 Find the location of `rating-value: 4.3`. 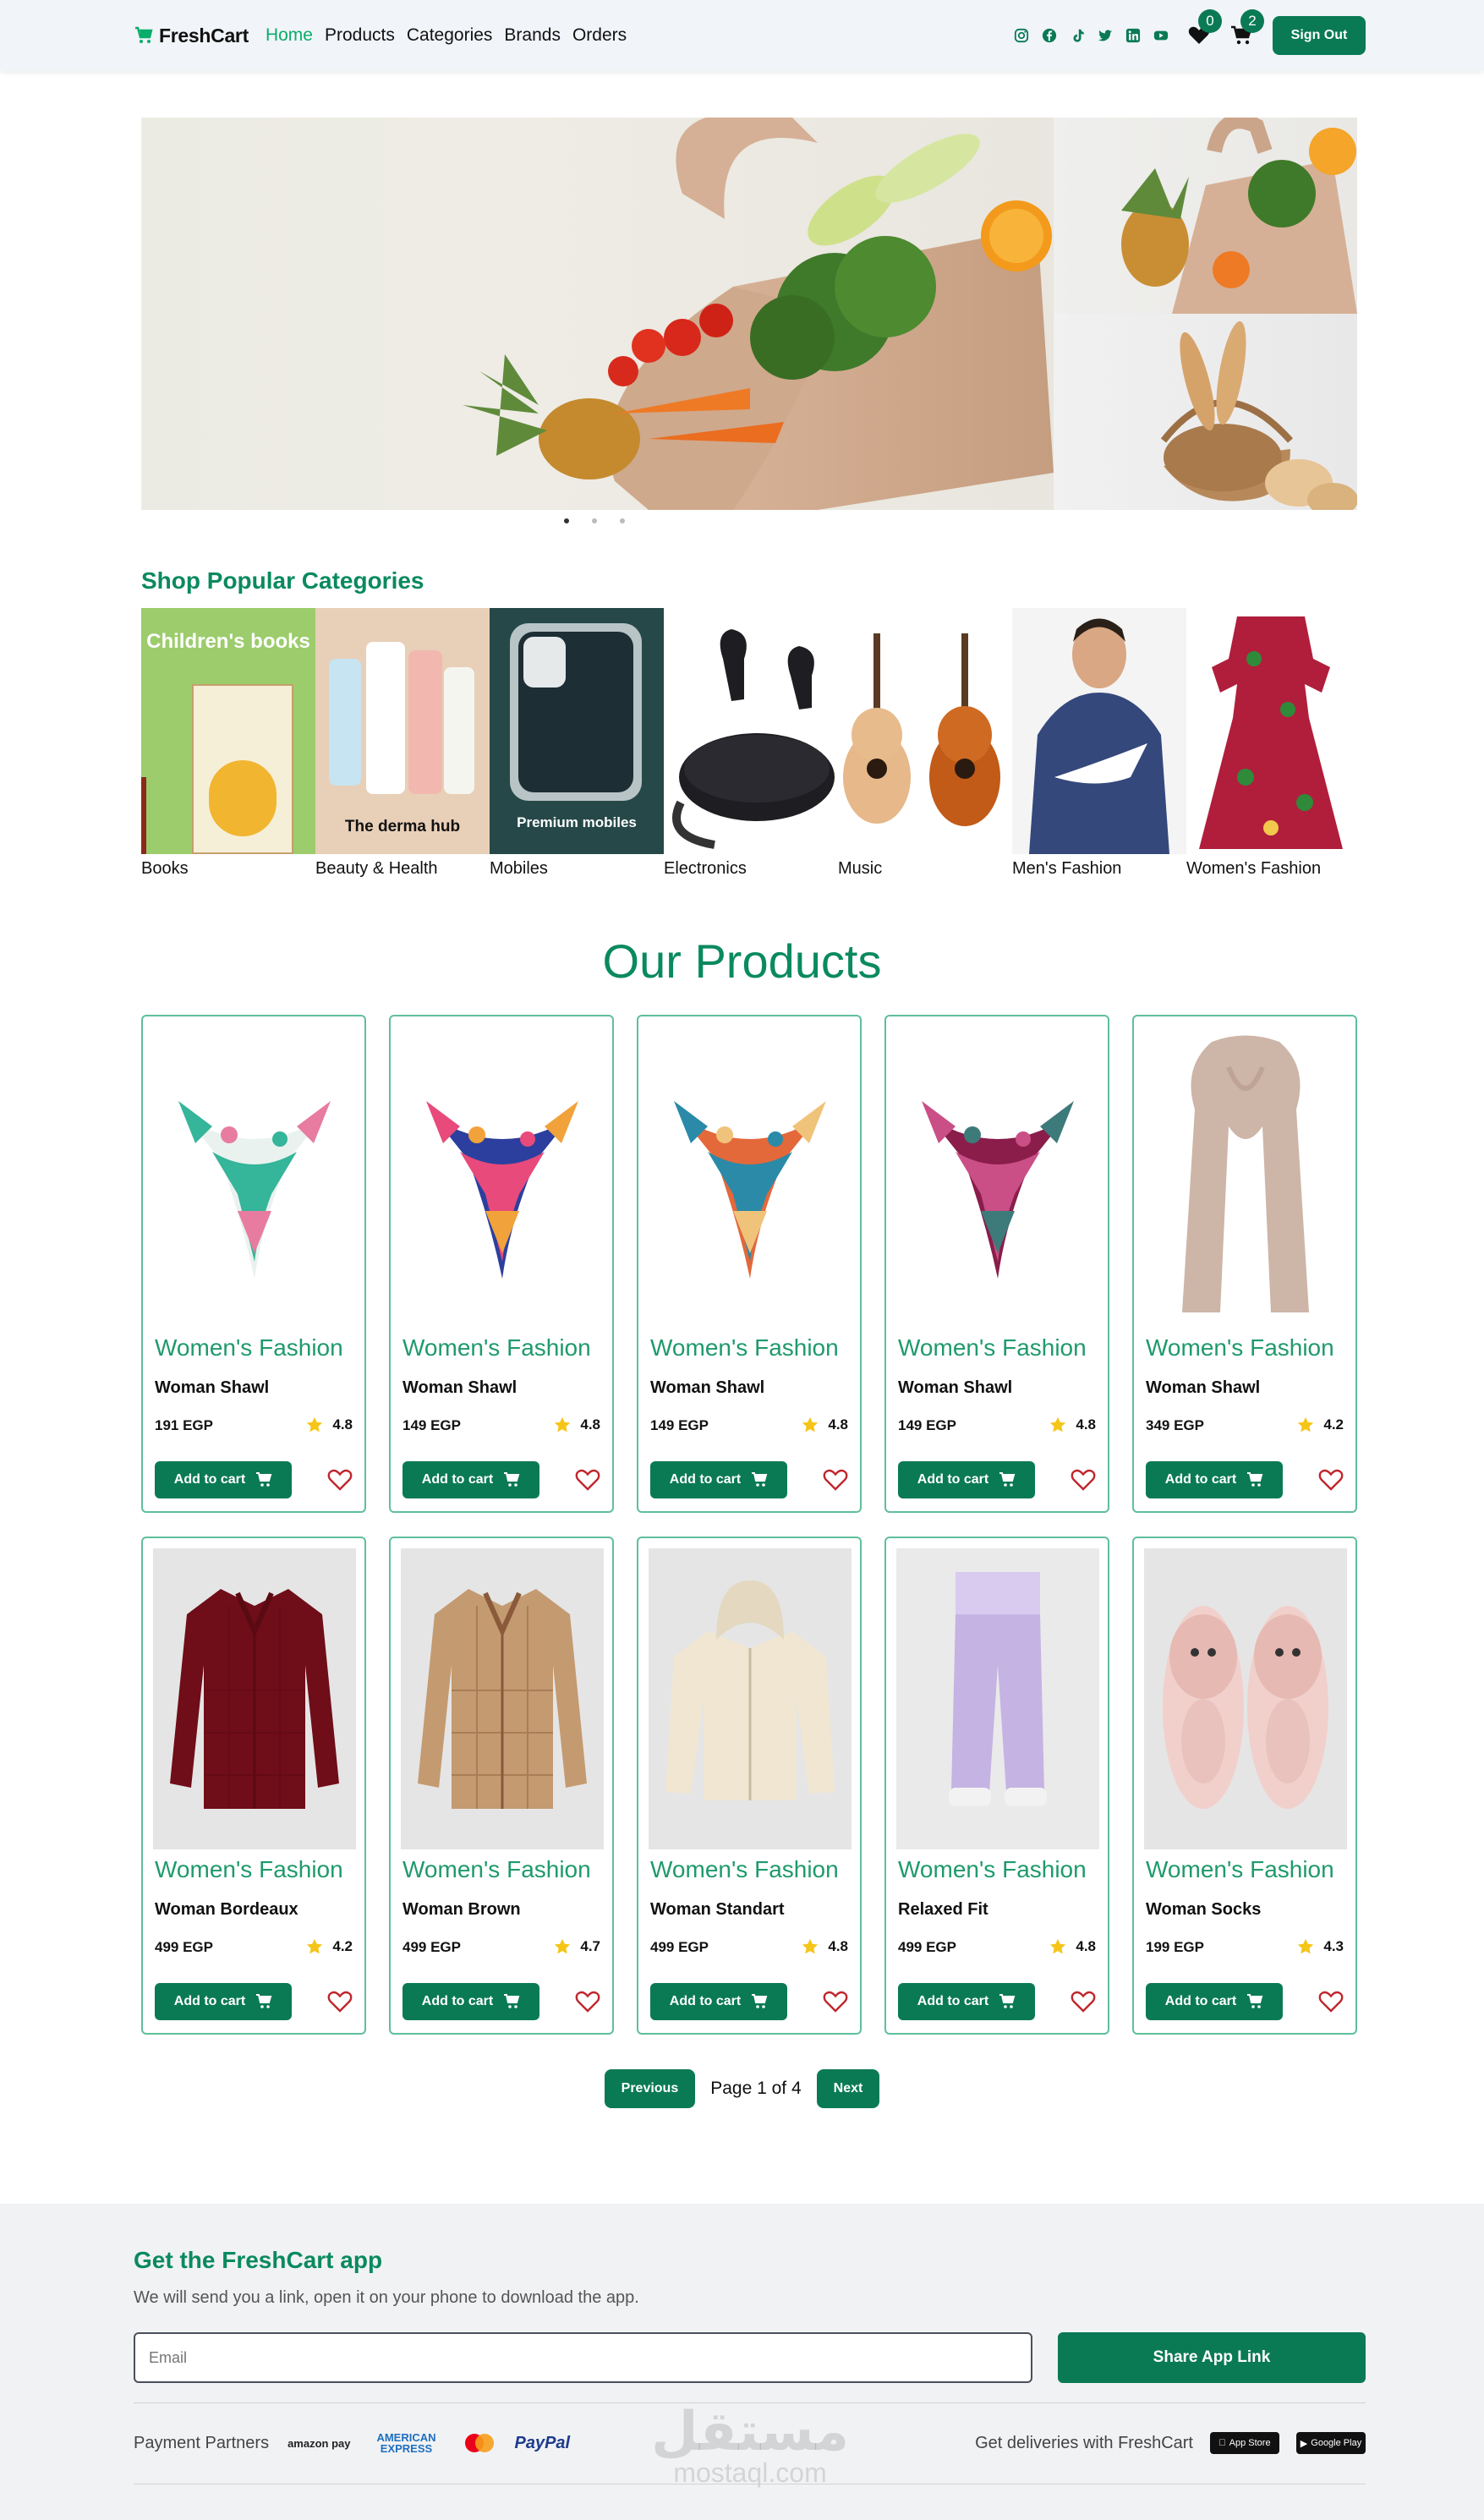

rating-value: 4.3 is located at coordinates (1333, 1946).